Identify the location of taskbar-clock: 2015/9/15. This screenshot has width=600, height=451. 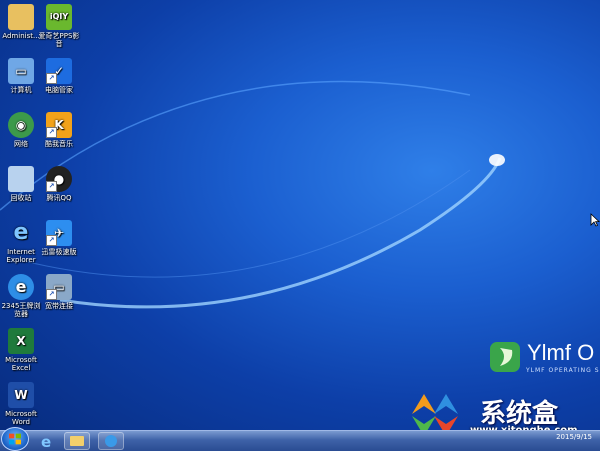
(574, 437).